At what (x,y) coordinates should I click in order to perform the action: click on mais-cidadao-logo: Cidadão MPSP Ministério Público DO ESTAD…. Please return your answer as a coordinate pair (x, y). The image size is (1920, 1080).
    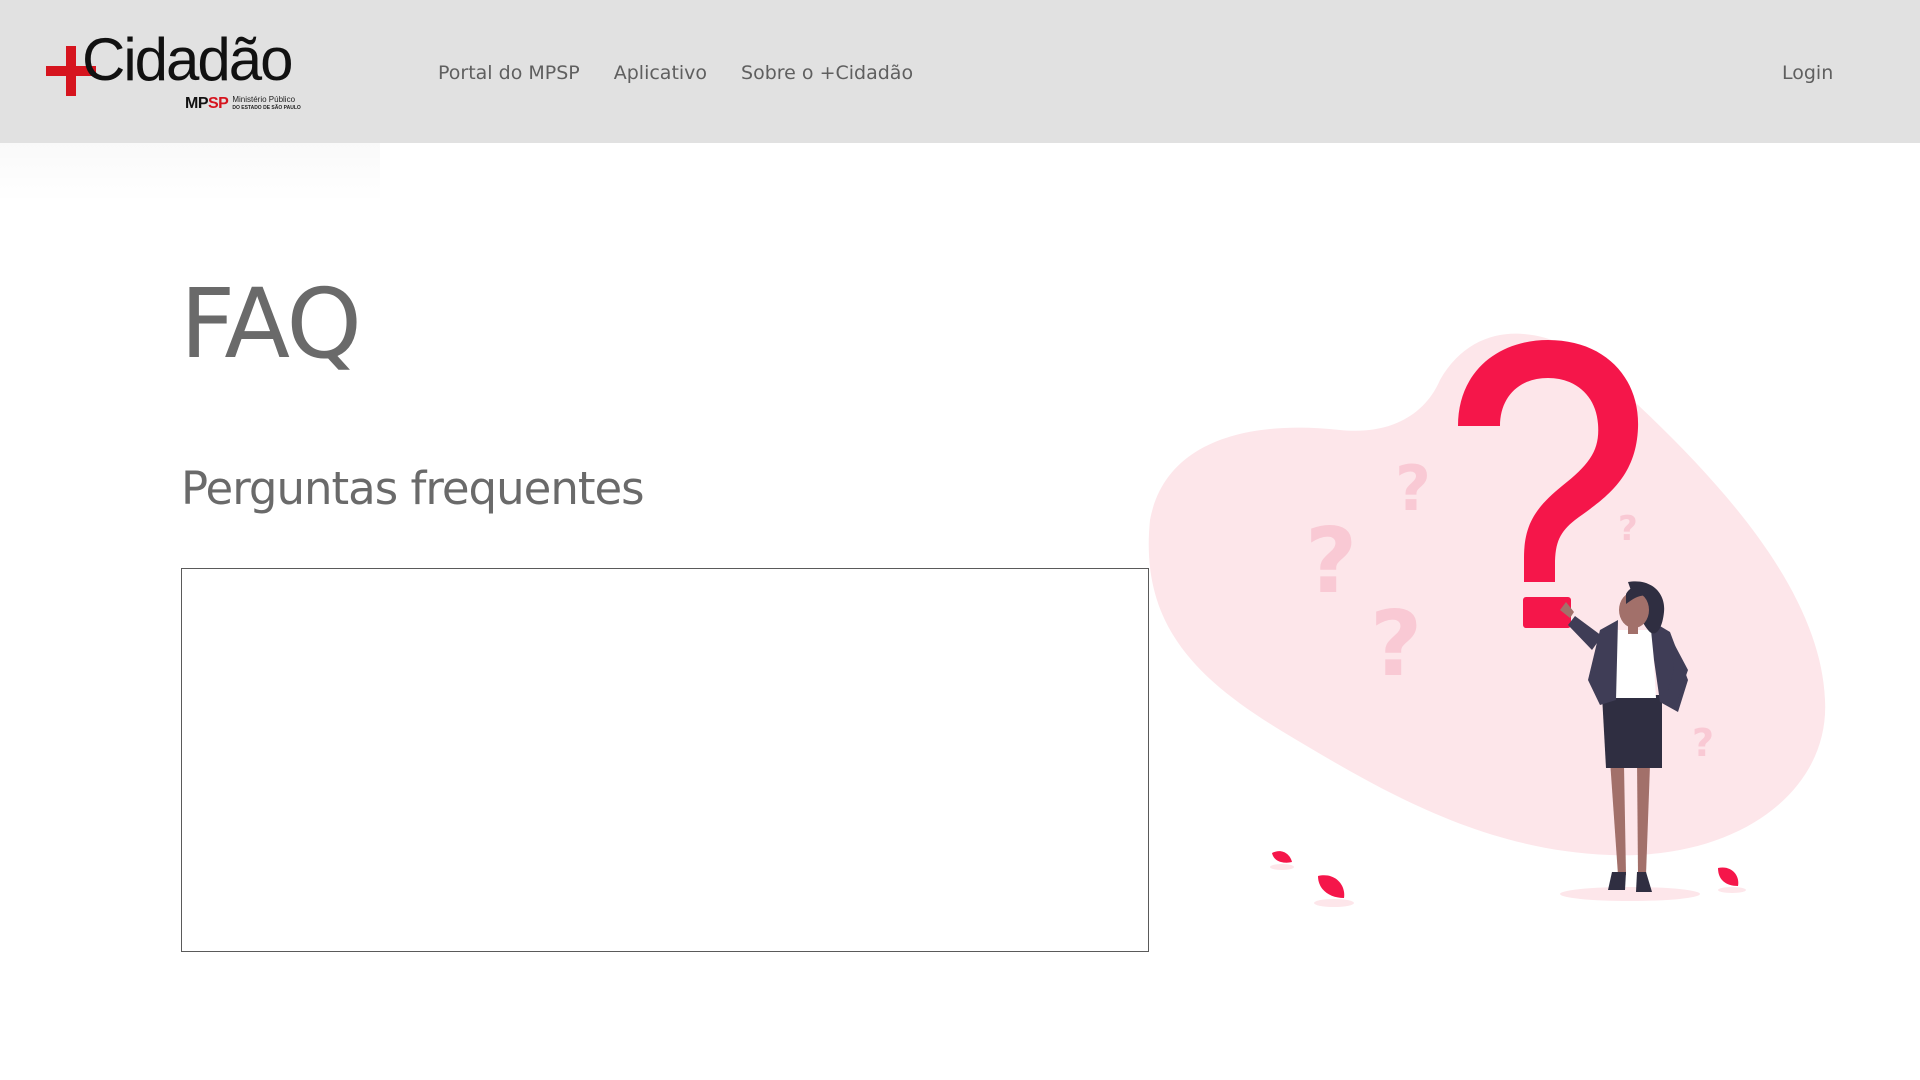
    Looking at the image, I should click on (177, 73).